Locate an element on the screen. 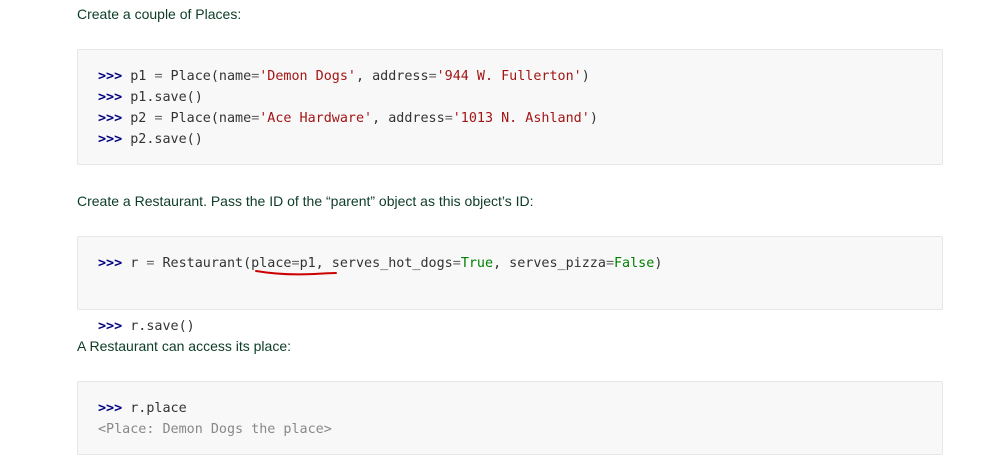 The width and height of the screenshot is (982, 474). code-line: >>> r.place is located at coordinates (510, 408).